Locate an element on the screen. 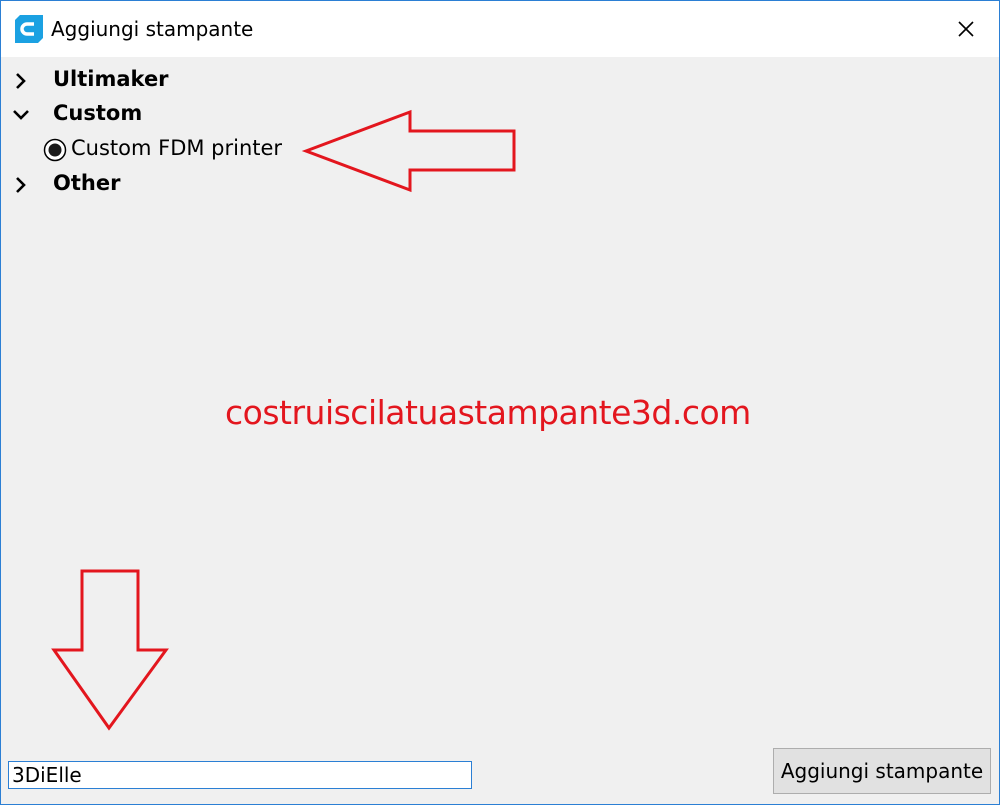 Image resolution: width=1000 pixels, height=805 pixels. printer-item-custom-fdm: Custom FDM printer is located at coordinates (151, 151).